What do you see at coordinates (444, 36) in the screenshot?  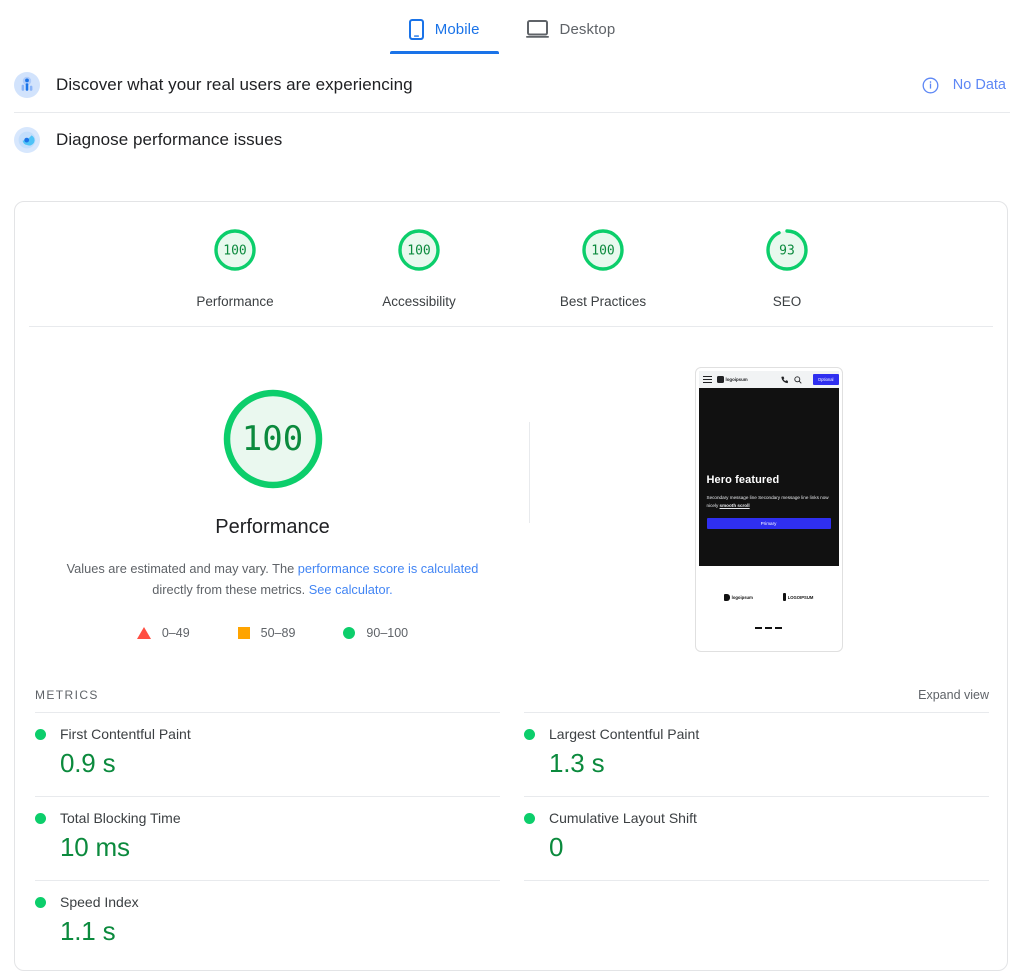 I see `tab-mobile: Mobile` at bounding box center [444, 36].